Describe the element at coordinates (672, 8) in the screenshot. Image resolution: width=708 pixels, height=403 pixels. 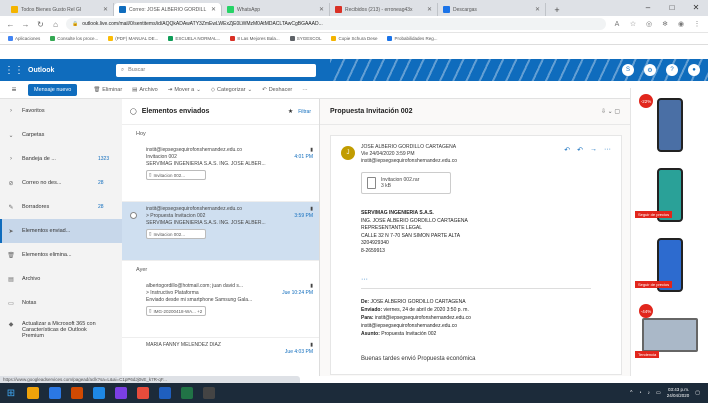
I see `maximize-icon: □` at that location.